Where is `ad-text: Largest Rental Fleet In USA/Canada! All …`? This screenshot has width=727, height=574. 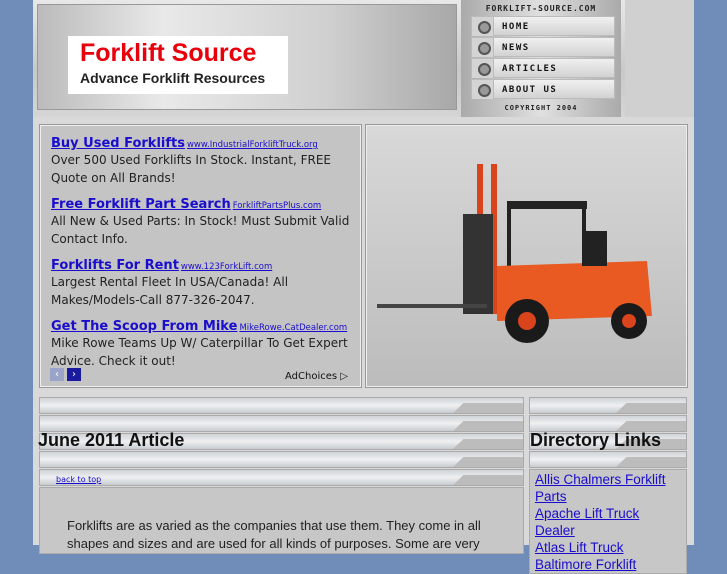
ad-text: Largest Rental Fleet In USA/Canada! All … is located at coordinates (170, 291).